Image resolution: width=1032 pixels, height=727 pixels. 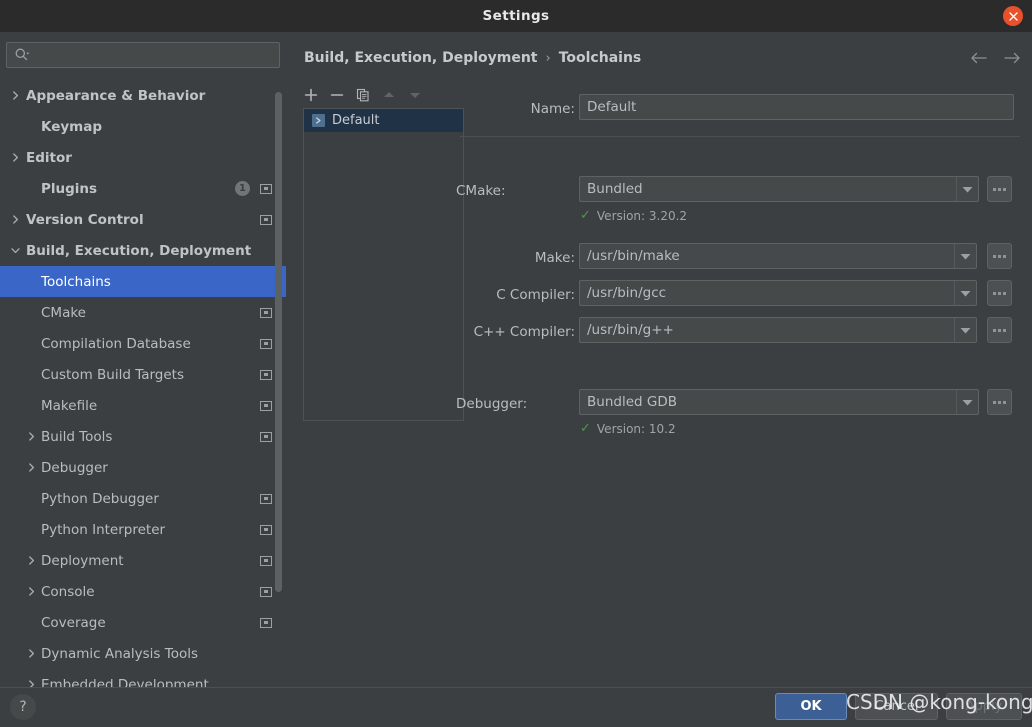 I want to click on sidebar-item-build-tools: Build Tools, so click(x=143, y=436).